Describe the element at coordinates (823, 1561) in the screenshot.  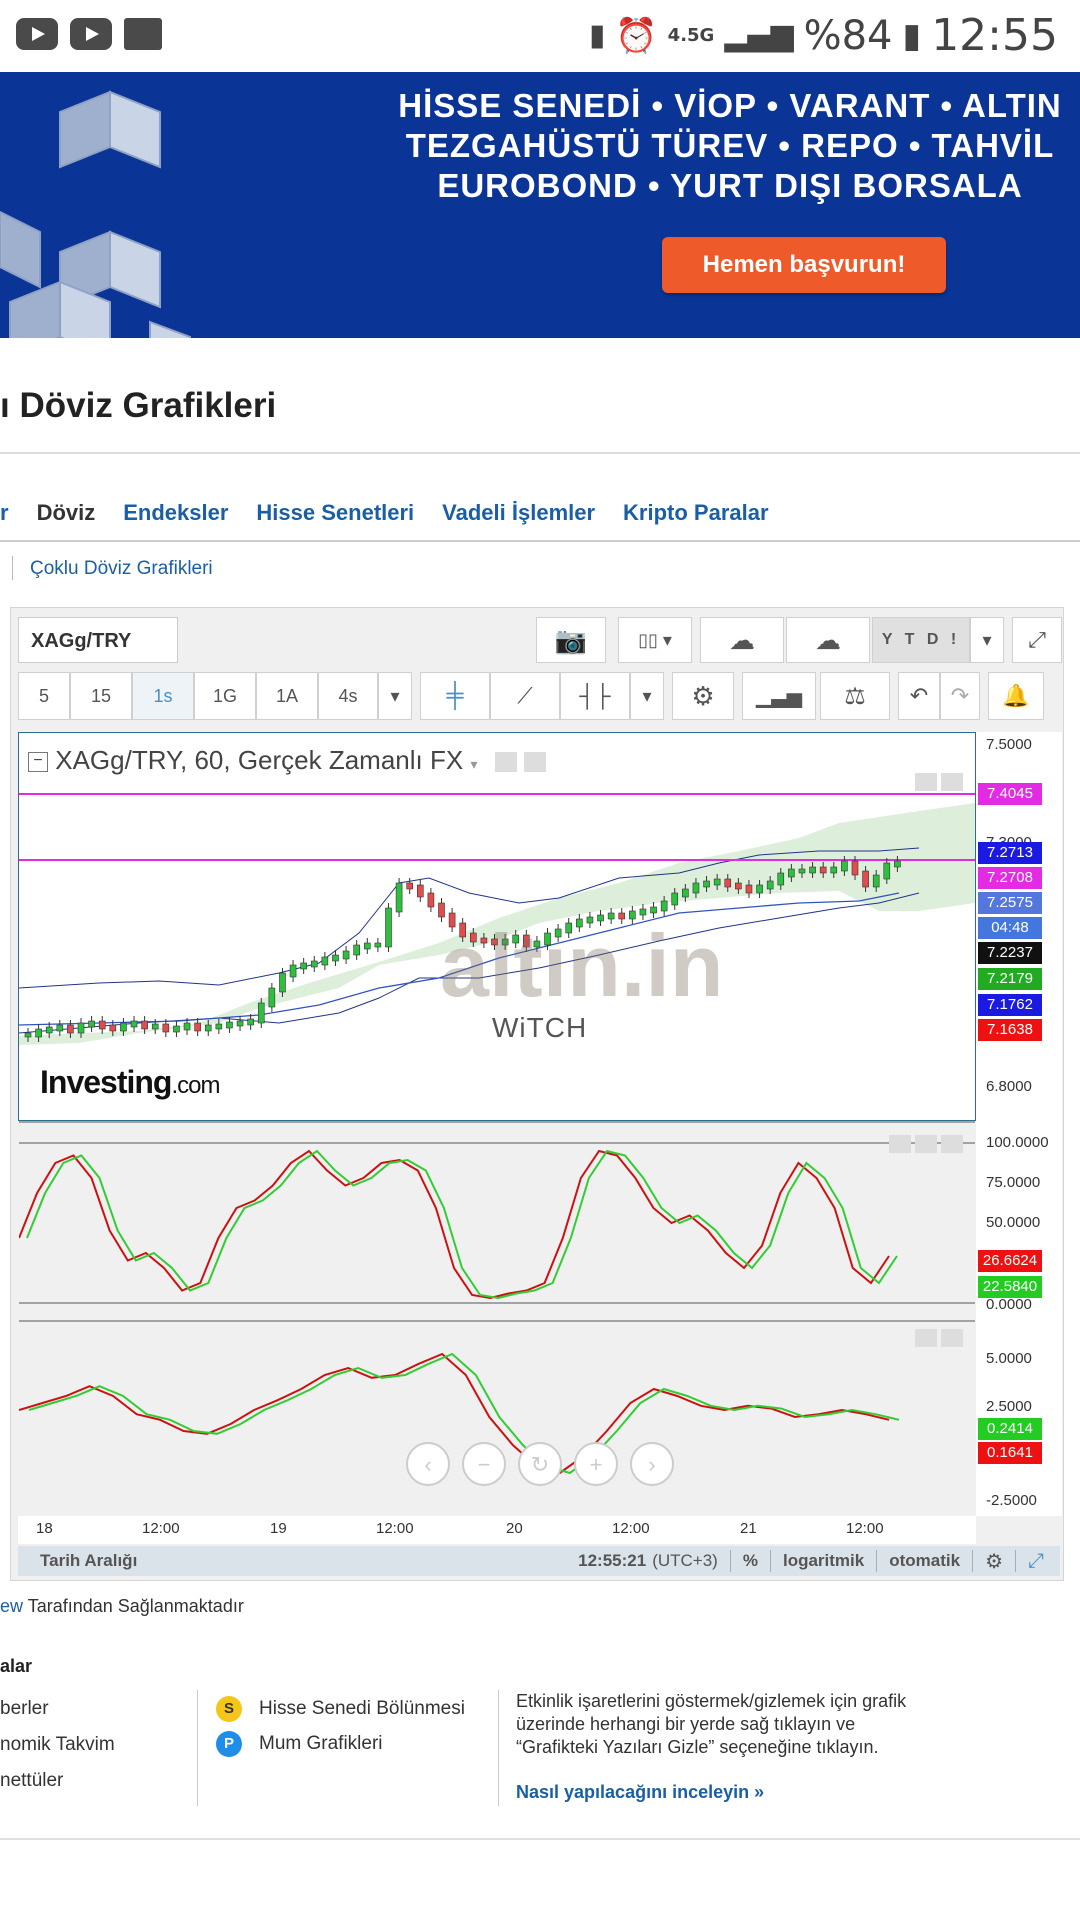
I see `log-toggle: logaritmik` at that location.